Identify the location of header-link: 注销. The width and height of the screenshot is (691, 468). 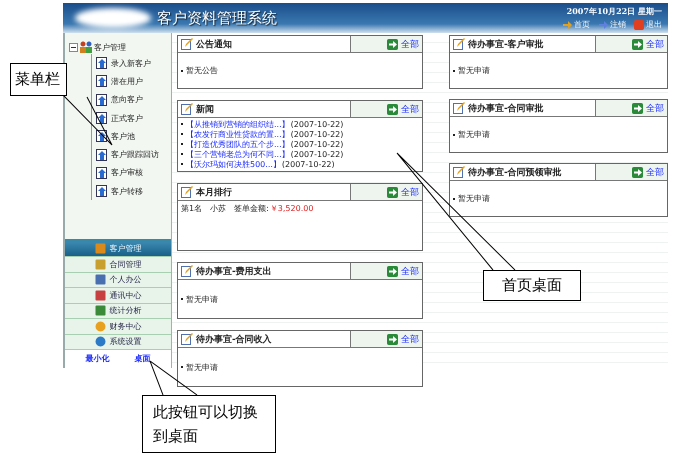
(612, 24).